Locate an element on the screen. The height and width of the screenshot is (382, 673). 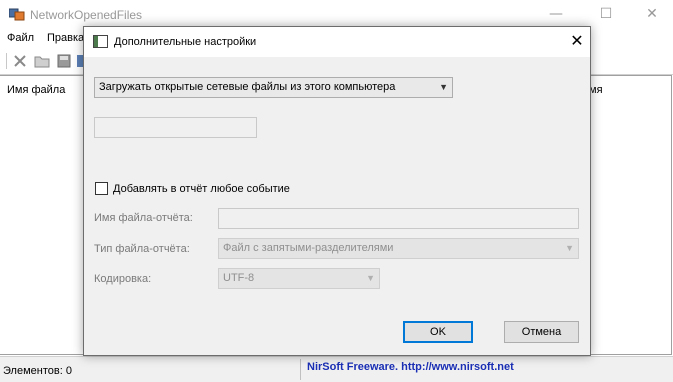
dialog-title-bar: Дополнительные настройки ✕ is located at coordinates (337, 42).